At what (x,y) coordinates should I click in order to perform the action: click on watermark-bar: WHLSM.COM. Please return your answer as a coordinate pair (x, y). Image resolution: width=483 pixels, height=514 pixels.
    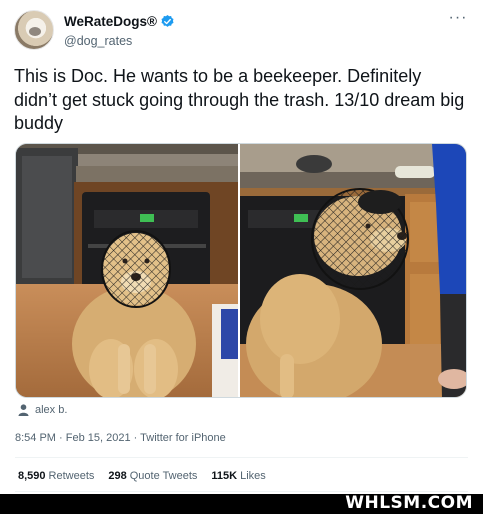
    Looking at the image, I should click on (241, 503).